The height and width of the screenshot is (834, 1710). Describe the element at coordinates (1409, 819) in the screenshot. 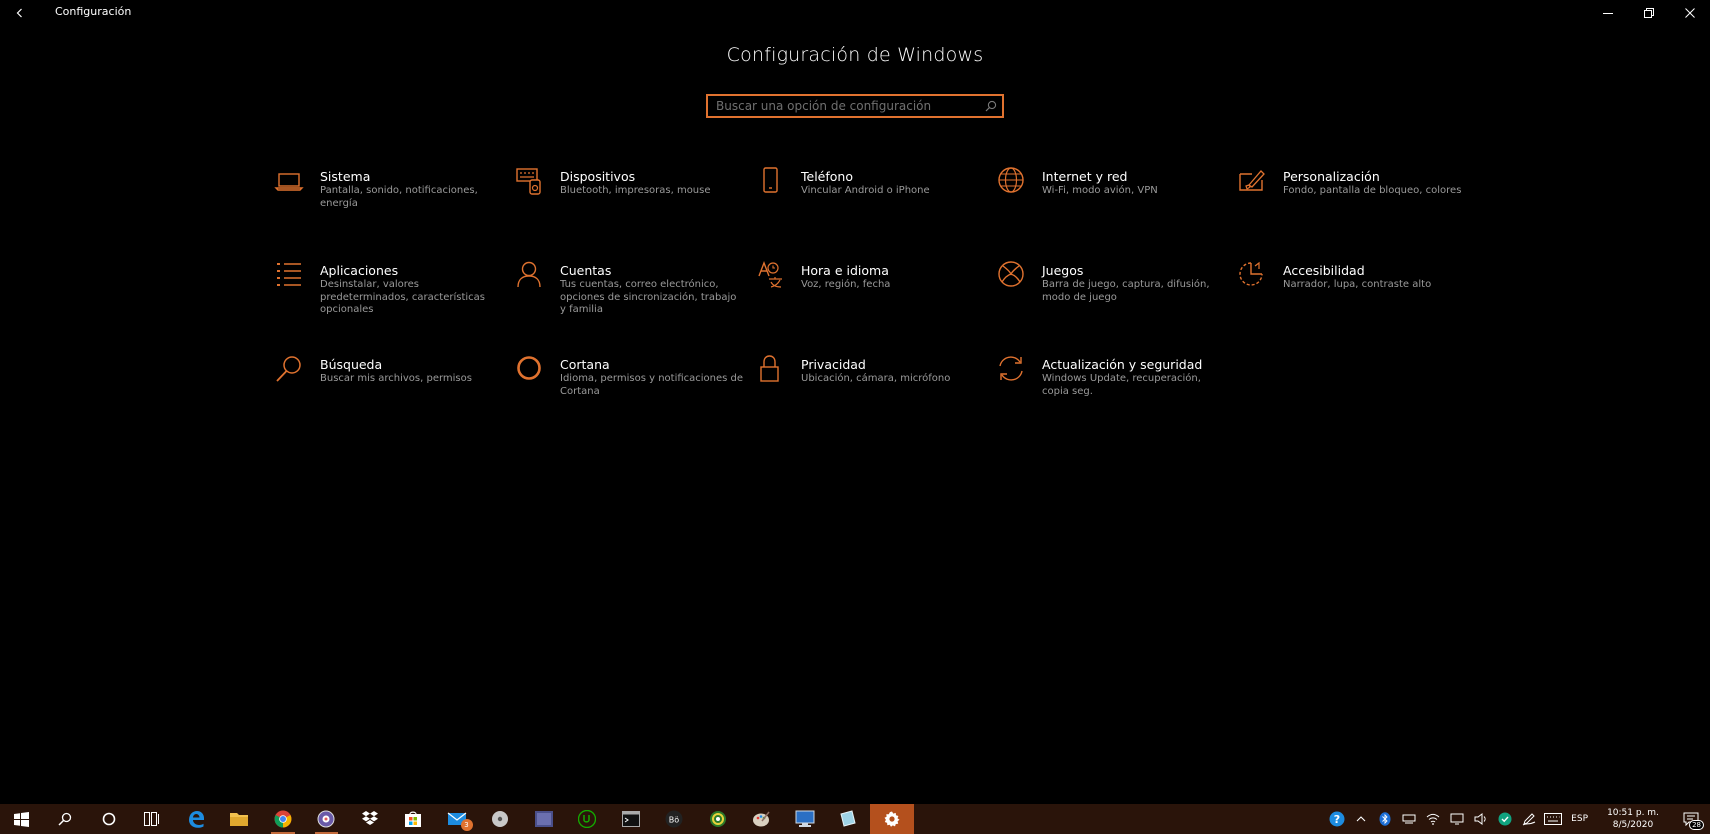

I see `tray-network-adapter` at that location.